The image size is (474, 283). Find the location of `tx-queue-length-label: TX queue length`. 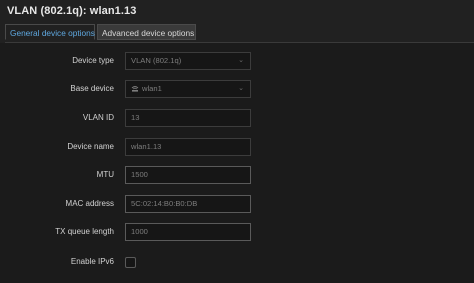

tx-queue-length-label: TX queue length is located at coordinates (84, 231).